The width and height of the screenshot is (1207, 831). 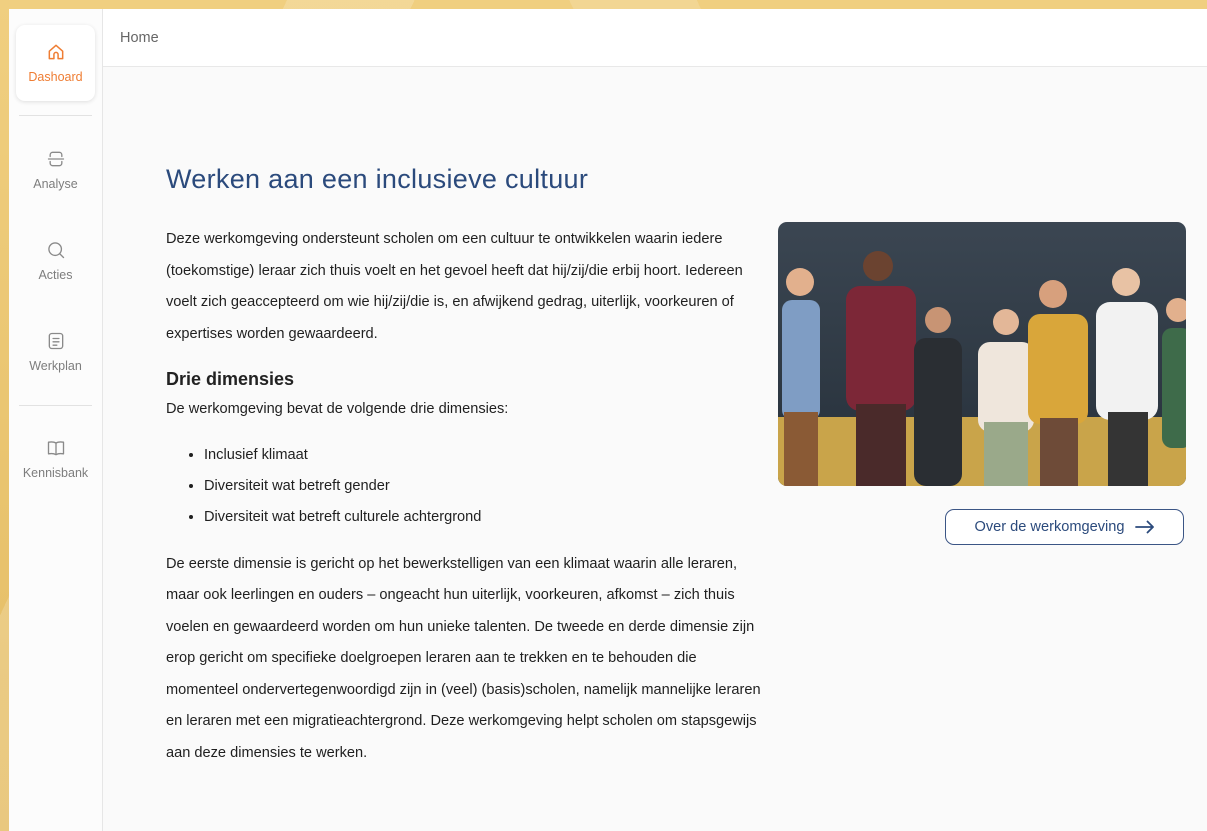 What do you see at coordinates (55, 63) in the screenshot?
I see `sidebar-item-dashboard: Dashoard` at bounding box center [55, 63].